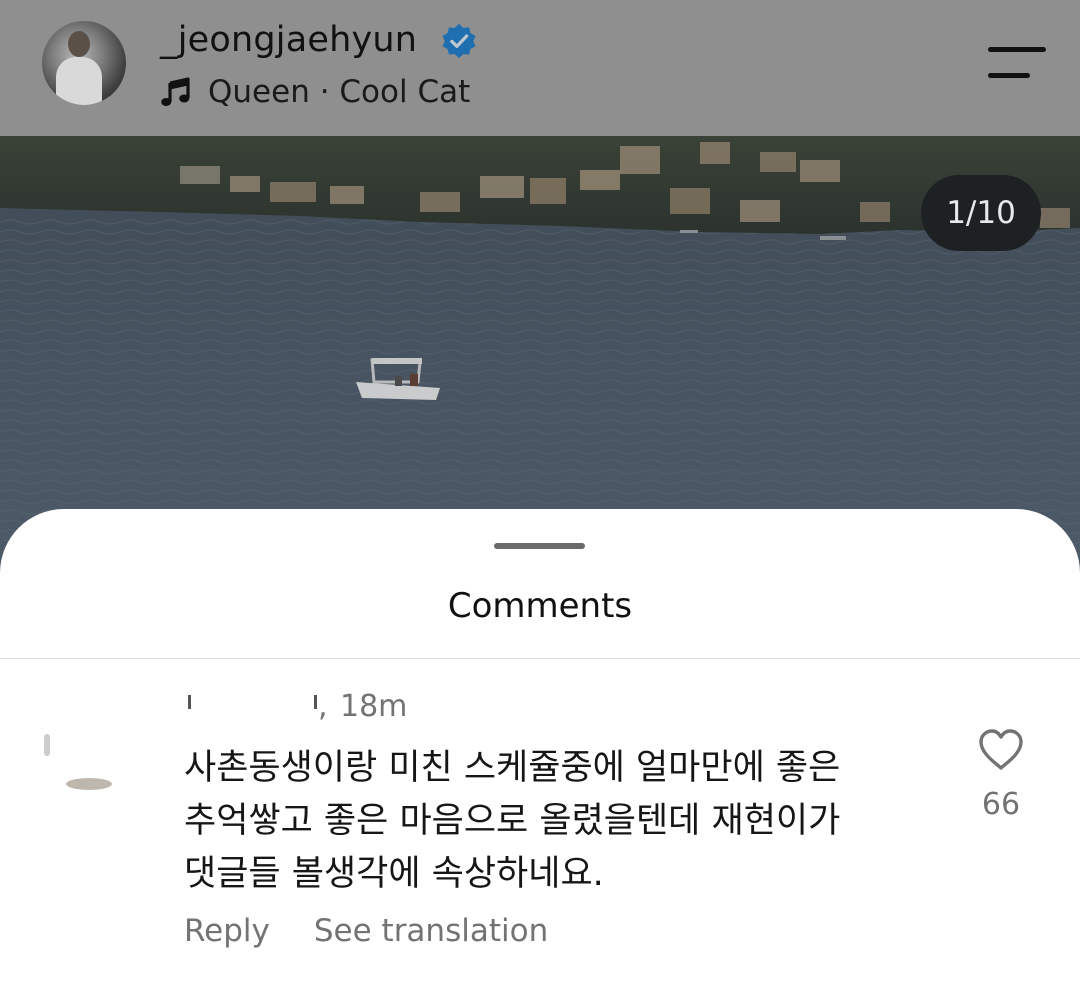  I want to click on profile-avatar, so click(84, 63).